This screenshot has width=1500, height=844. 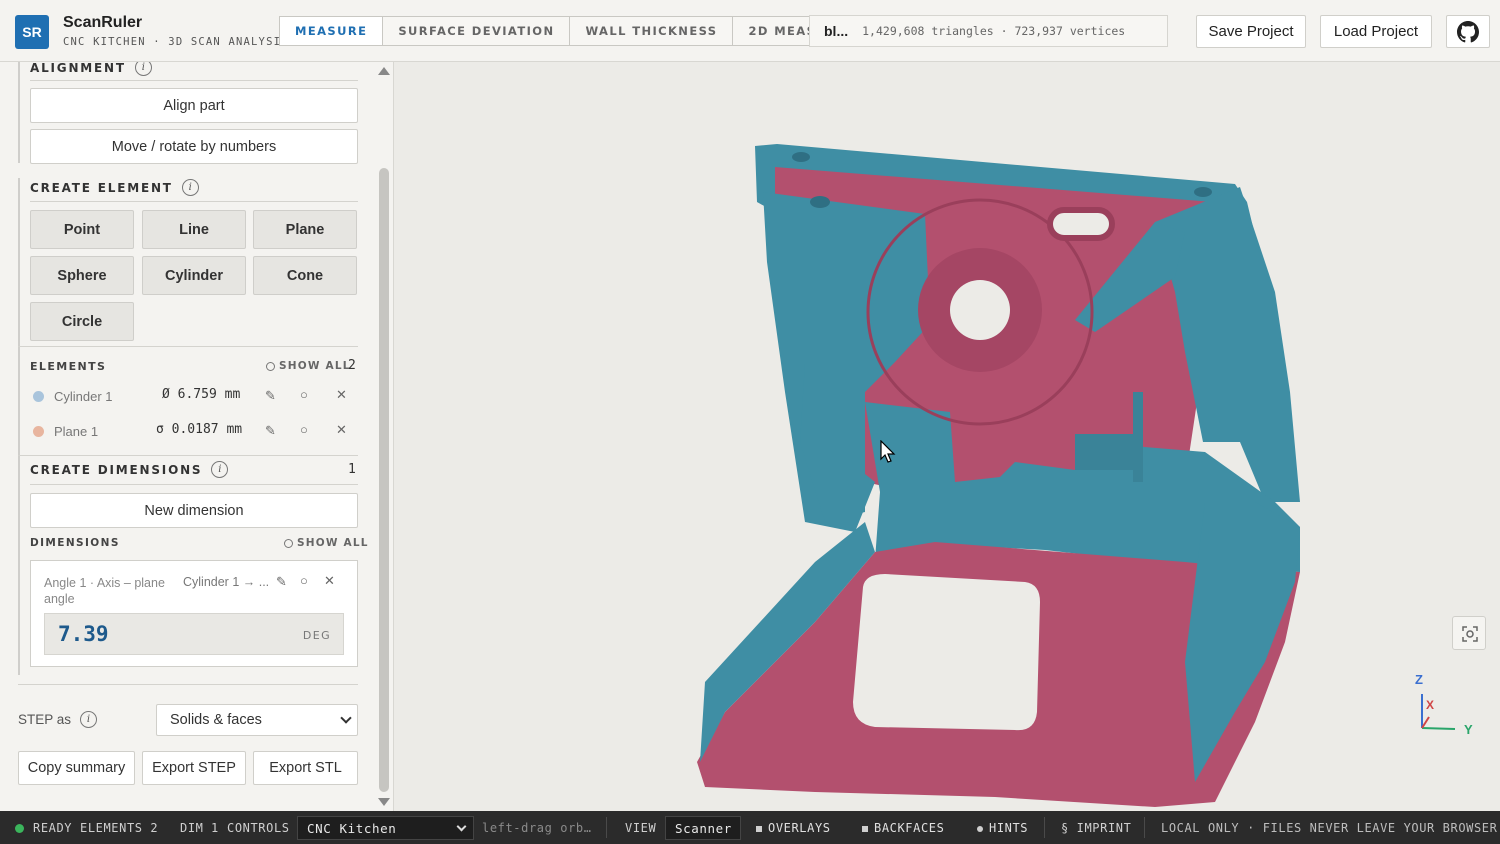 What do you see at coordinates (75, 543) in the screenshot?
I see `dimensions-title: DIMENSIONS` at bounding box center [75, 543].